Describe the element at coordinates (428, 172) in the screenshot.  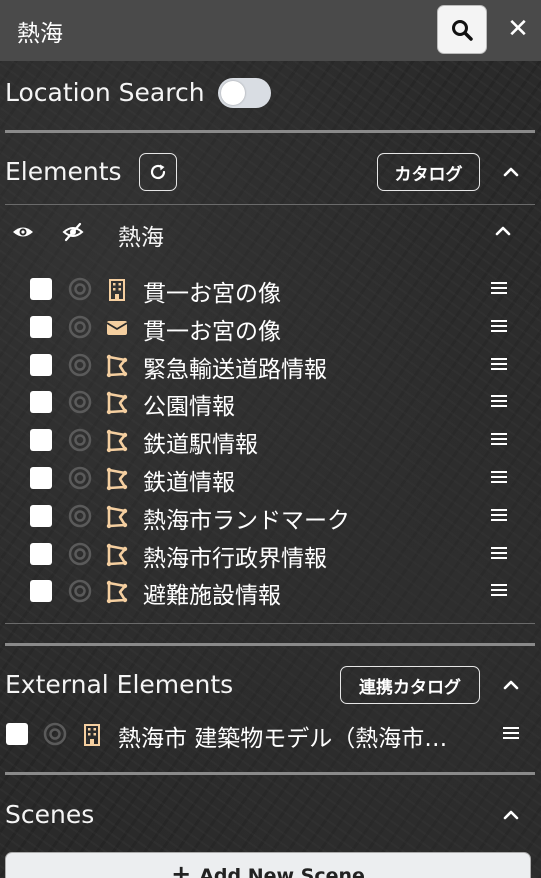
I see `catalog-button: カタログ` at that location.